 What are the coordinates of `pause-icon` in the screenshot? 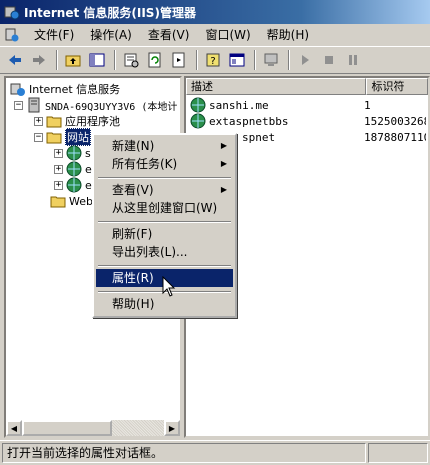 It's located at (353, 60).